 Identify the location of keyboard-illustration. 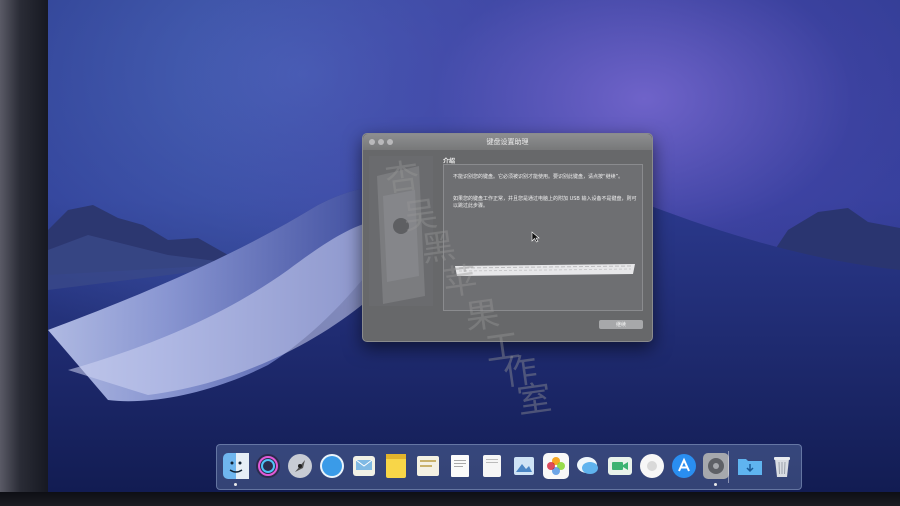
(545, 270).